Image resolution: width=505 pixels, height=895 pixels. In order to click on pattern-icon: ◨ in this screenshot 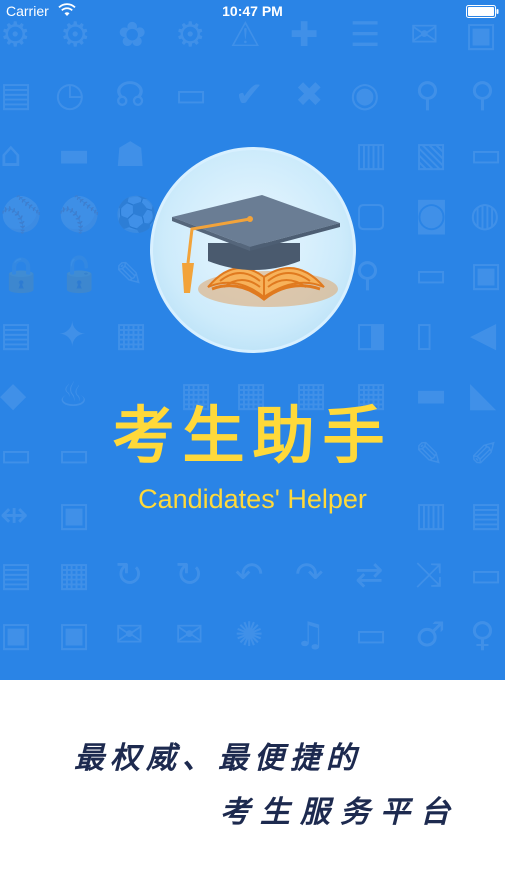, I will do `click(371, 335)`.